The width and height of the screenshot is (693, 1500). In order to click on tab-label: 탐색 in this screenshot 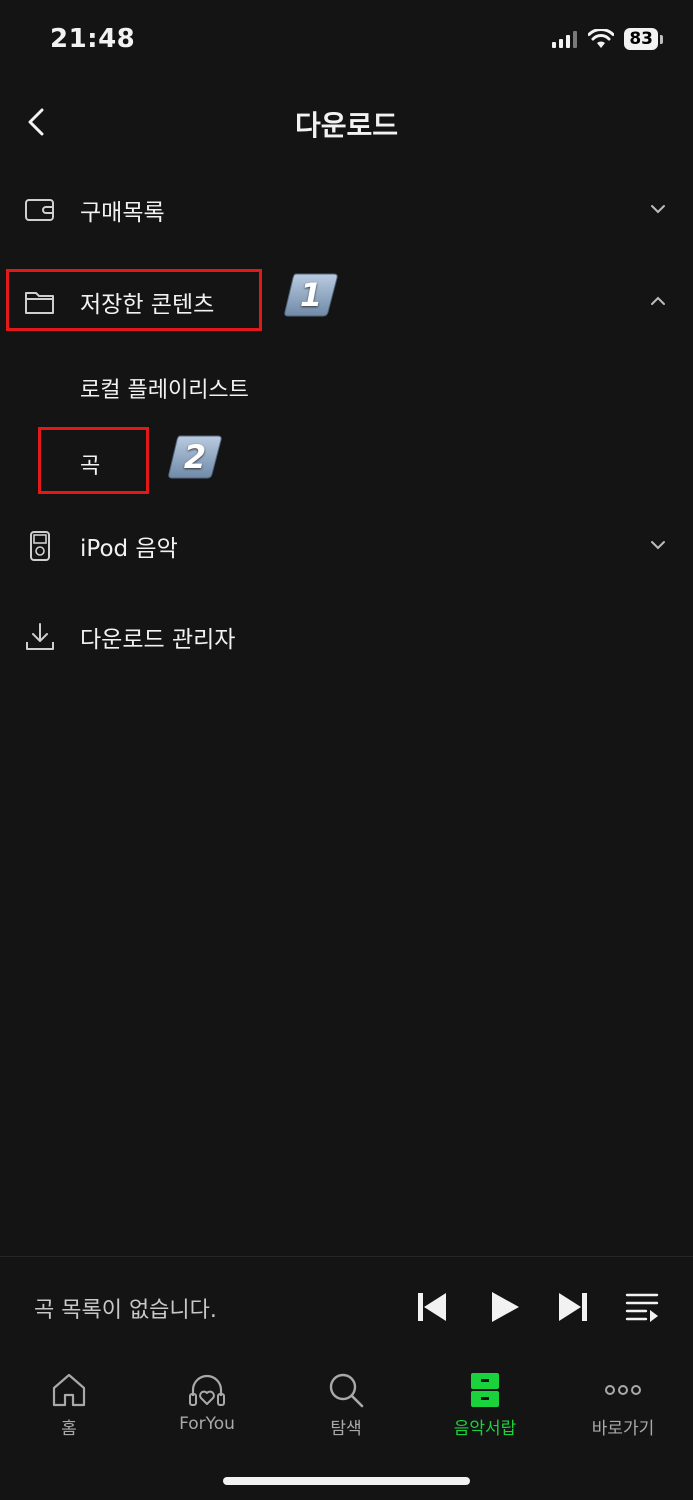, I will do `click(346, 1429)`.